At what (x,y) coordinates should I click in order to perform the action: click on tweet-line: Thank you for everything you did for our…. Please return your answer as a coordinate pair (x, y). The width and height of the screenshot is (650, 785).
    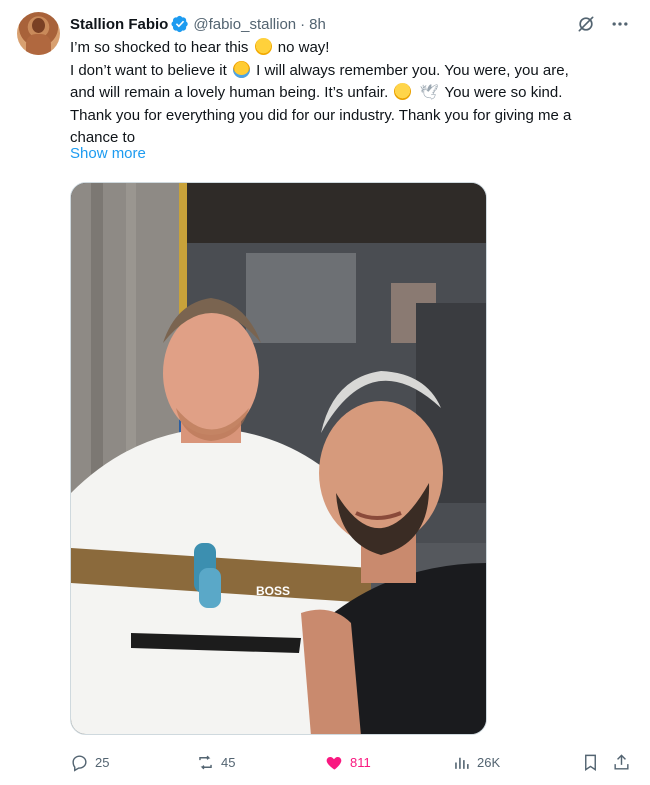
    Looking at the image, I should click on (321, 115).